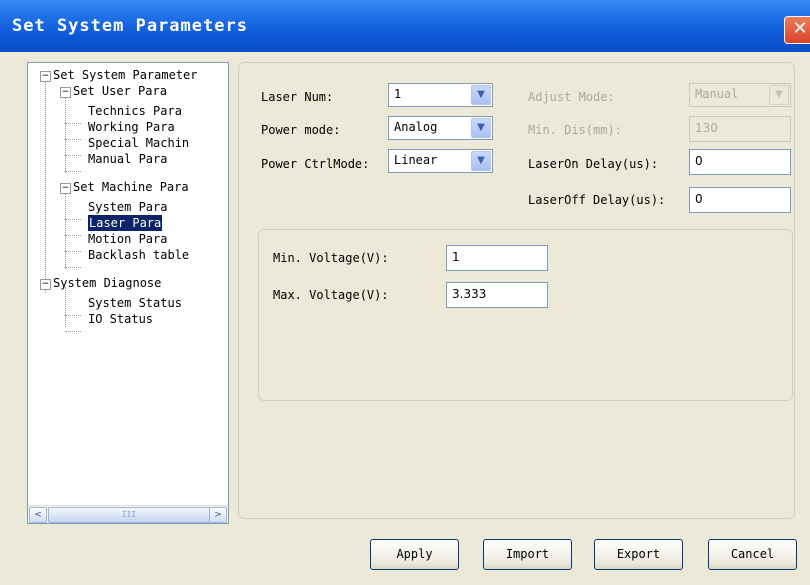 This screenshot has width=810, height=585. What do you see at coordinates (131, 127) in the screenshot?
I see `tree-item-working-para: Working Para` at bounding box center [131, 127].